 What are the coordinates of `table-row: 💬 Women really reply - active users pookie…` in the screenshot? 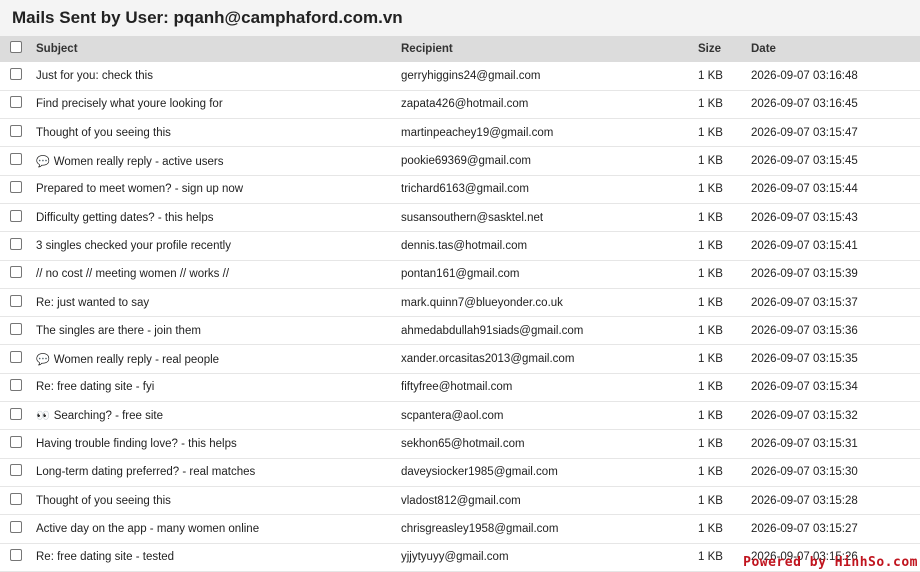 It's located at (460, 161).